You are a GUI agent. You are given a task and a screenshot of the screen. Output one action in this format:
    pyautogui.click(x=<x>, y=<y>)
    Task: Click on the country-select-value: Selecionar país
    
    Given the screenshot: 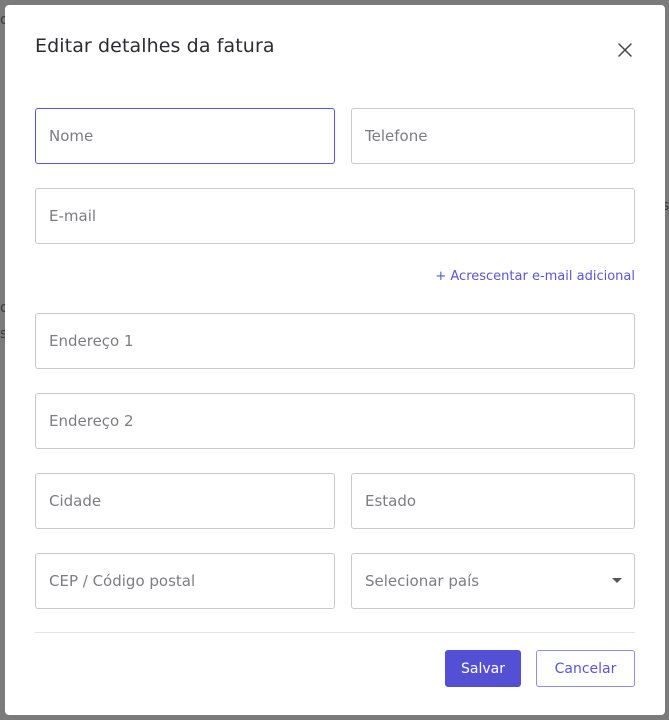 What is the action you would take?
    pyautogui.click(x=422, y=581)
    